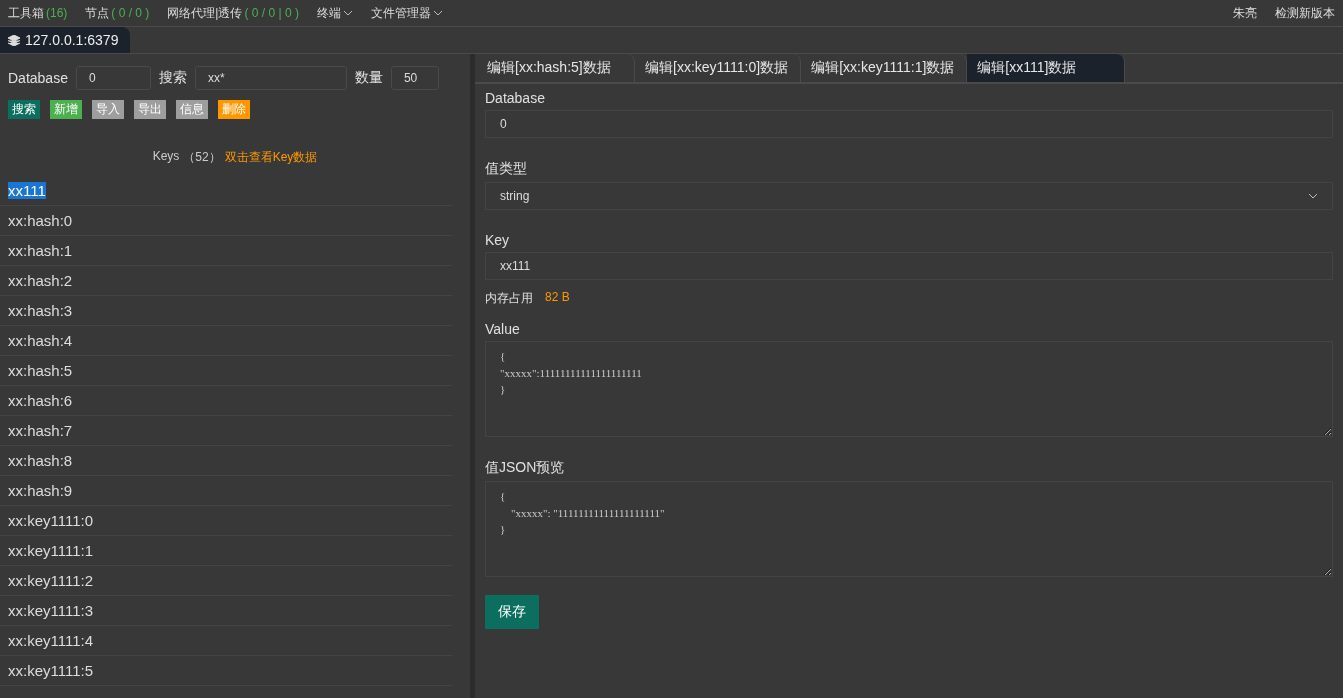 The height and width of the screenshot is (698, 1343). Describe the element at coordinates (557, 298) in the screenshot. I see `memory-value: 82 B` at that location.